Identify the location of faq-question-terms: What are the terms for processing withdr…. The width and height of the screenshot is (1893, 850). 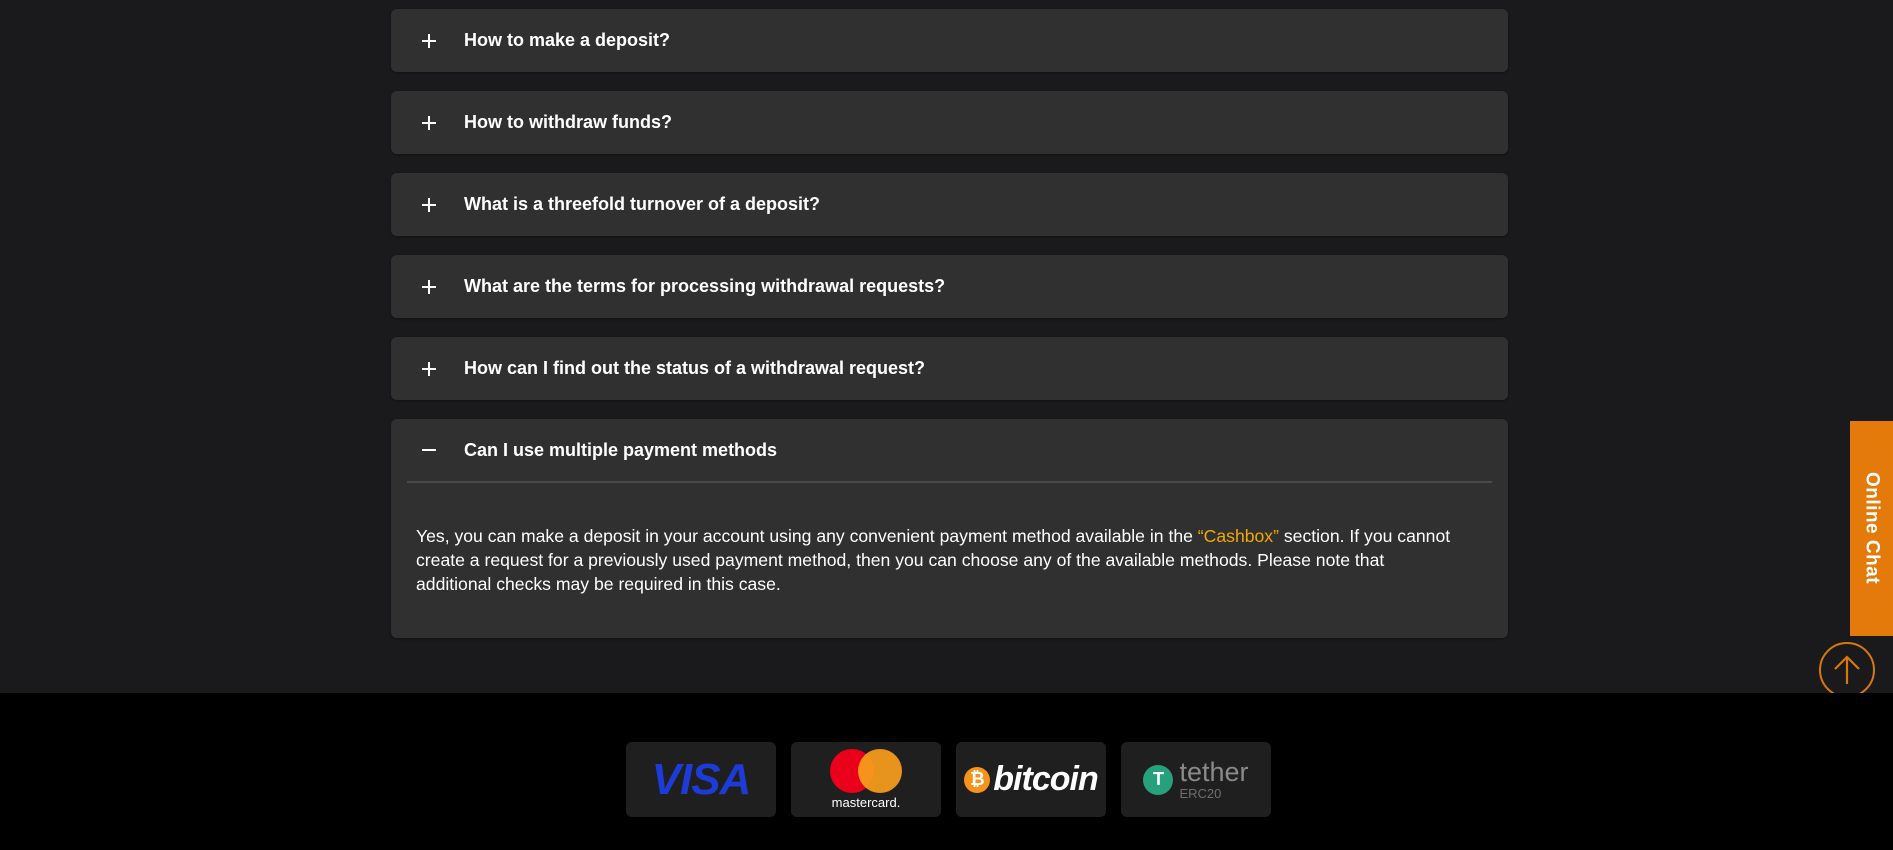
(949, 286).